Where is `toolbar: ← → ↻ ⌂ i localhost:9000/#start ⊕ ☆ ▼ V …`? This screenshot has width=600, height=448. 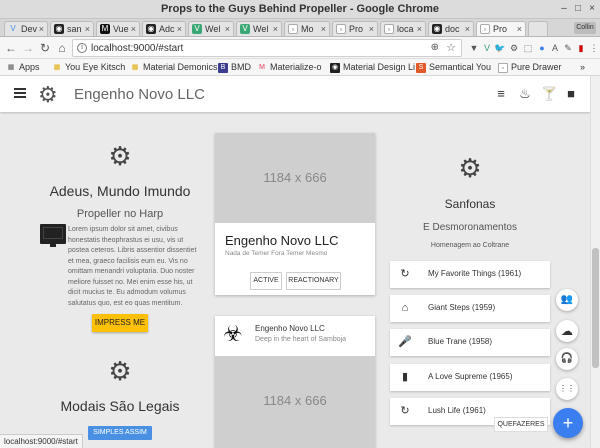 toolbar: ← → ↻ ⌂ i localhost:9000/#start ⊕ ☆ ▼ V … is located at coordinates (300, 48).